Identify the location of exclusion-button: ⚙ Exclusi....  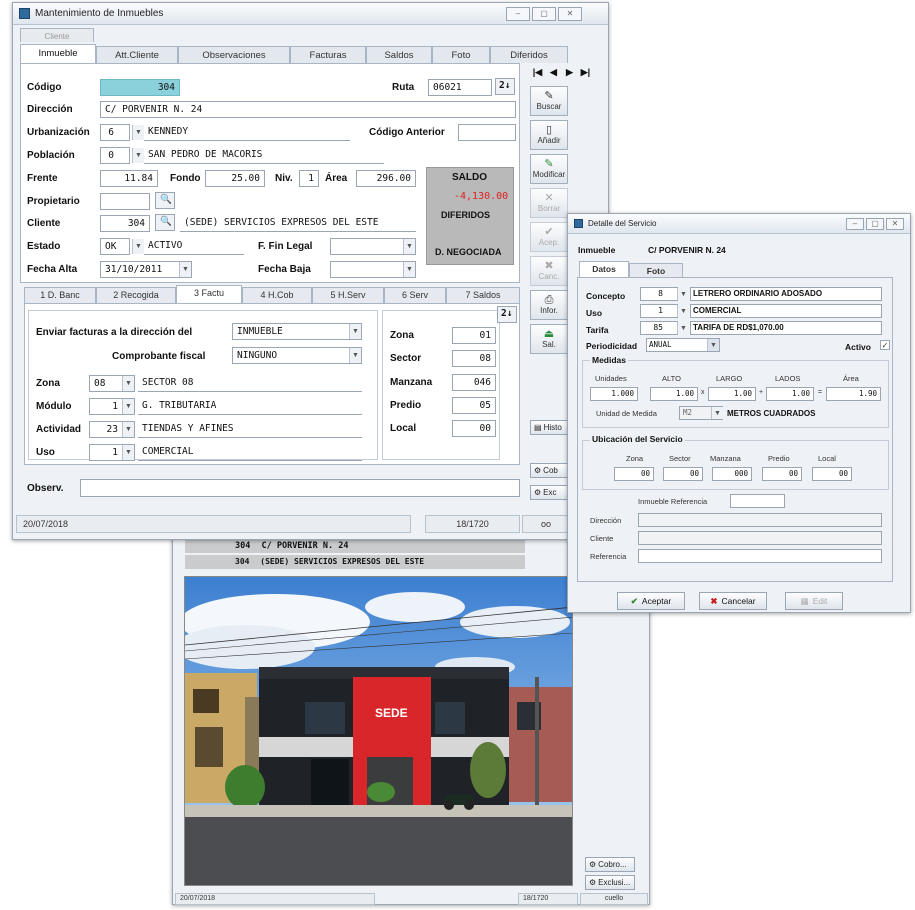
(610, 882).